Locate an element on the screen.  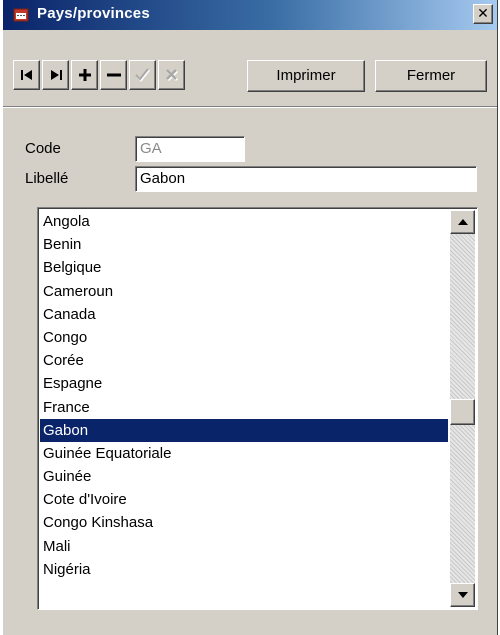
title-bar: Pays/provinces ✕ is located at coordinates (250, 15).